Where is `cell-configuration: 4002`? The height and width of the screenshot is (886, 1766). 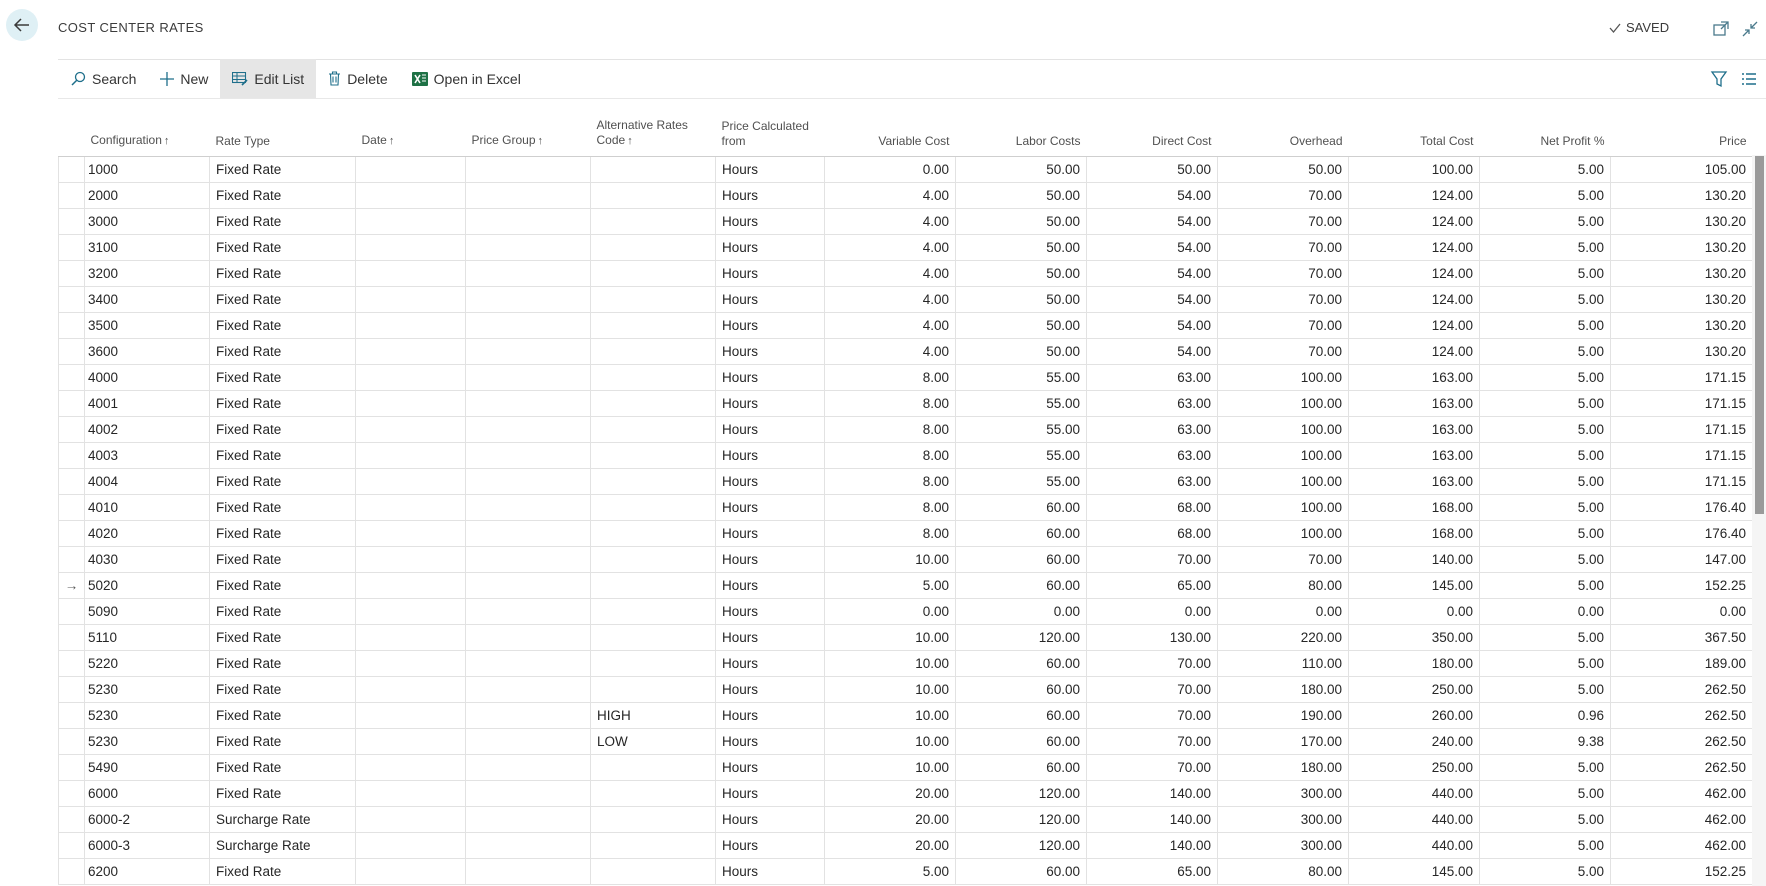 cell-configuration: 4002 is located at coordinates (147, 429).